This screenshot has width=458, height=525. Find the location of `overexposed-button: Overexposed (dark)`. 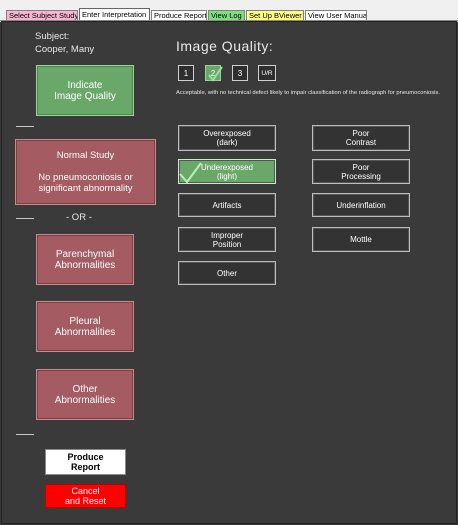

overexposed-button: Overexposed (dark) is located at coordinates (227, 138).